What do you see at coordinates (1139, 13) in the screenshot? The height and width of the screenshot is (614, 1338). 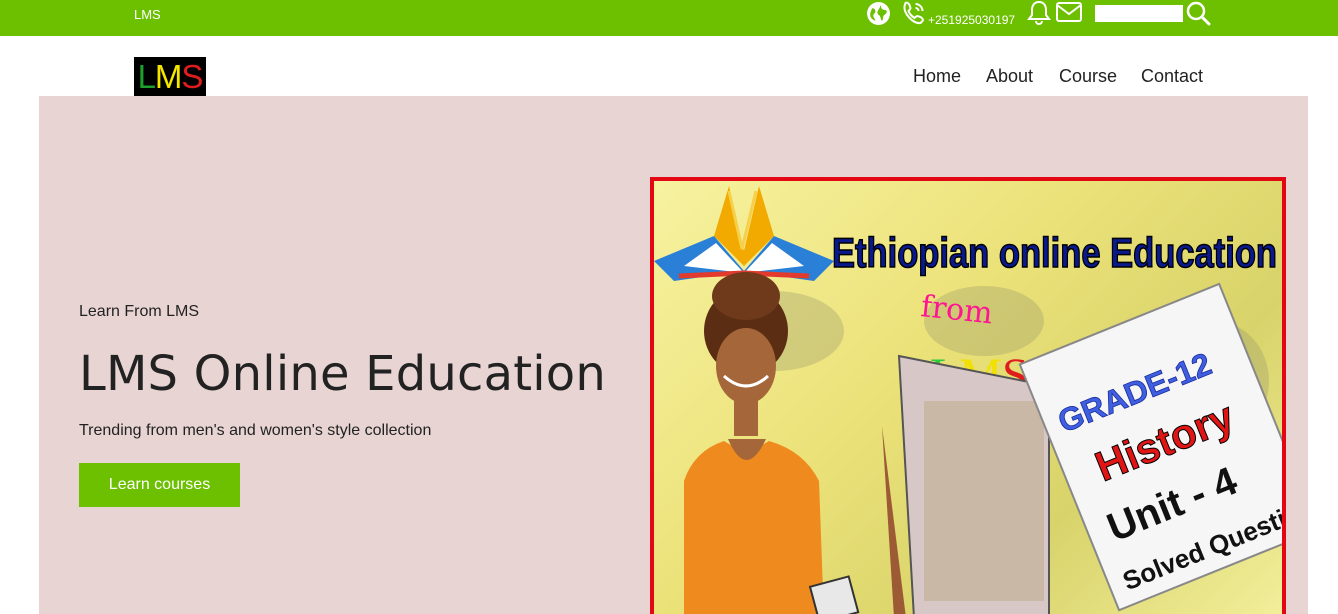 I see `search-input` at bounding box center [1139, 13].